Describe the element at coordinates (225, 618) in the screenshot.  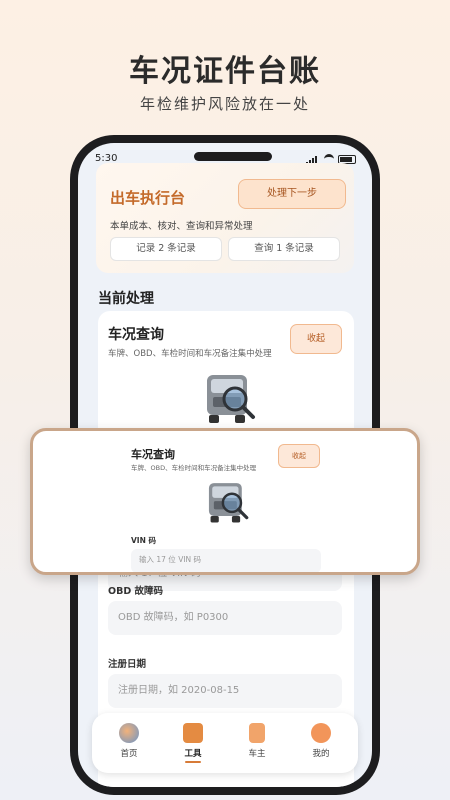
I see `obd-field: OBD 故障码，如 P0300` at that location.